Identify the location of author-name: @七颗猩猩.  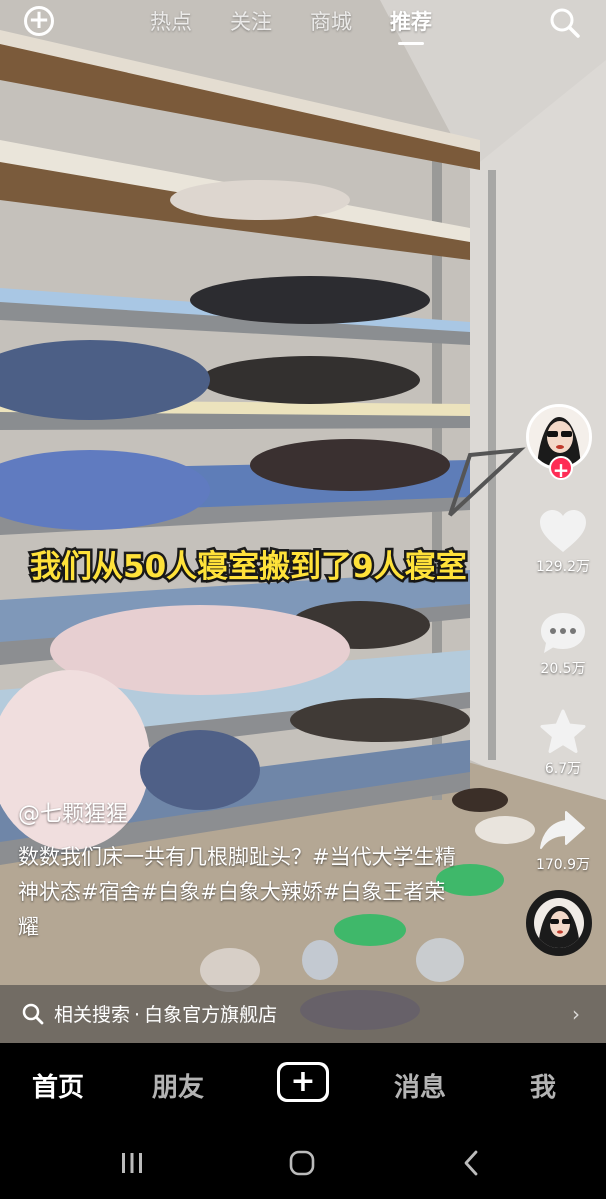
(73, 812).